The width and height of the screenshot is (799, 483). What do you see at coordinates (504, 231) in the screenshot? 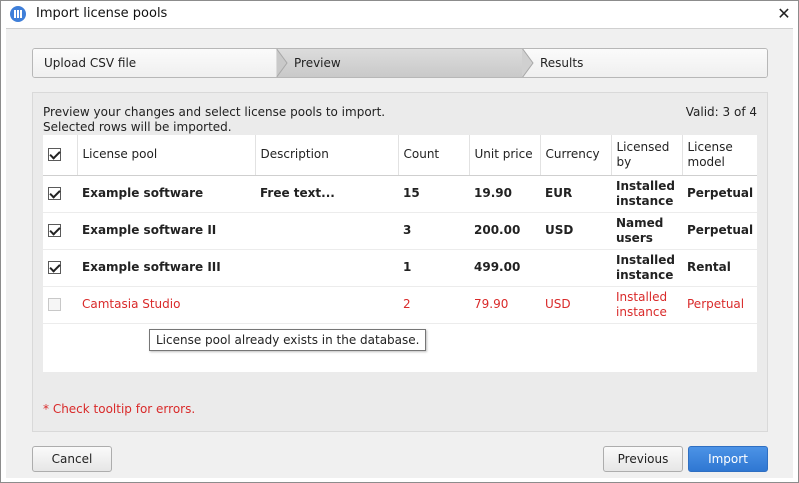
I see `cell-unit-price: 200.00` at bounding box center [504, 231].